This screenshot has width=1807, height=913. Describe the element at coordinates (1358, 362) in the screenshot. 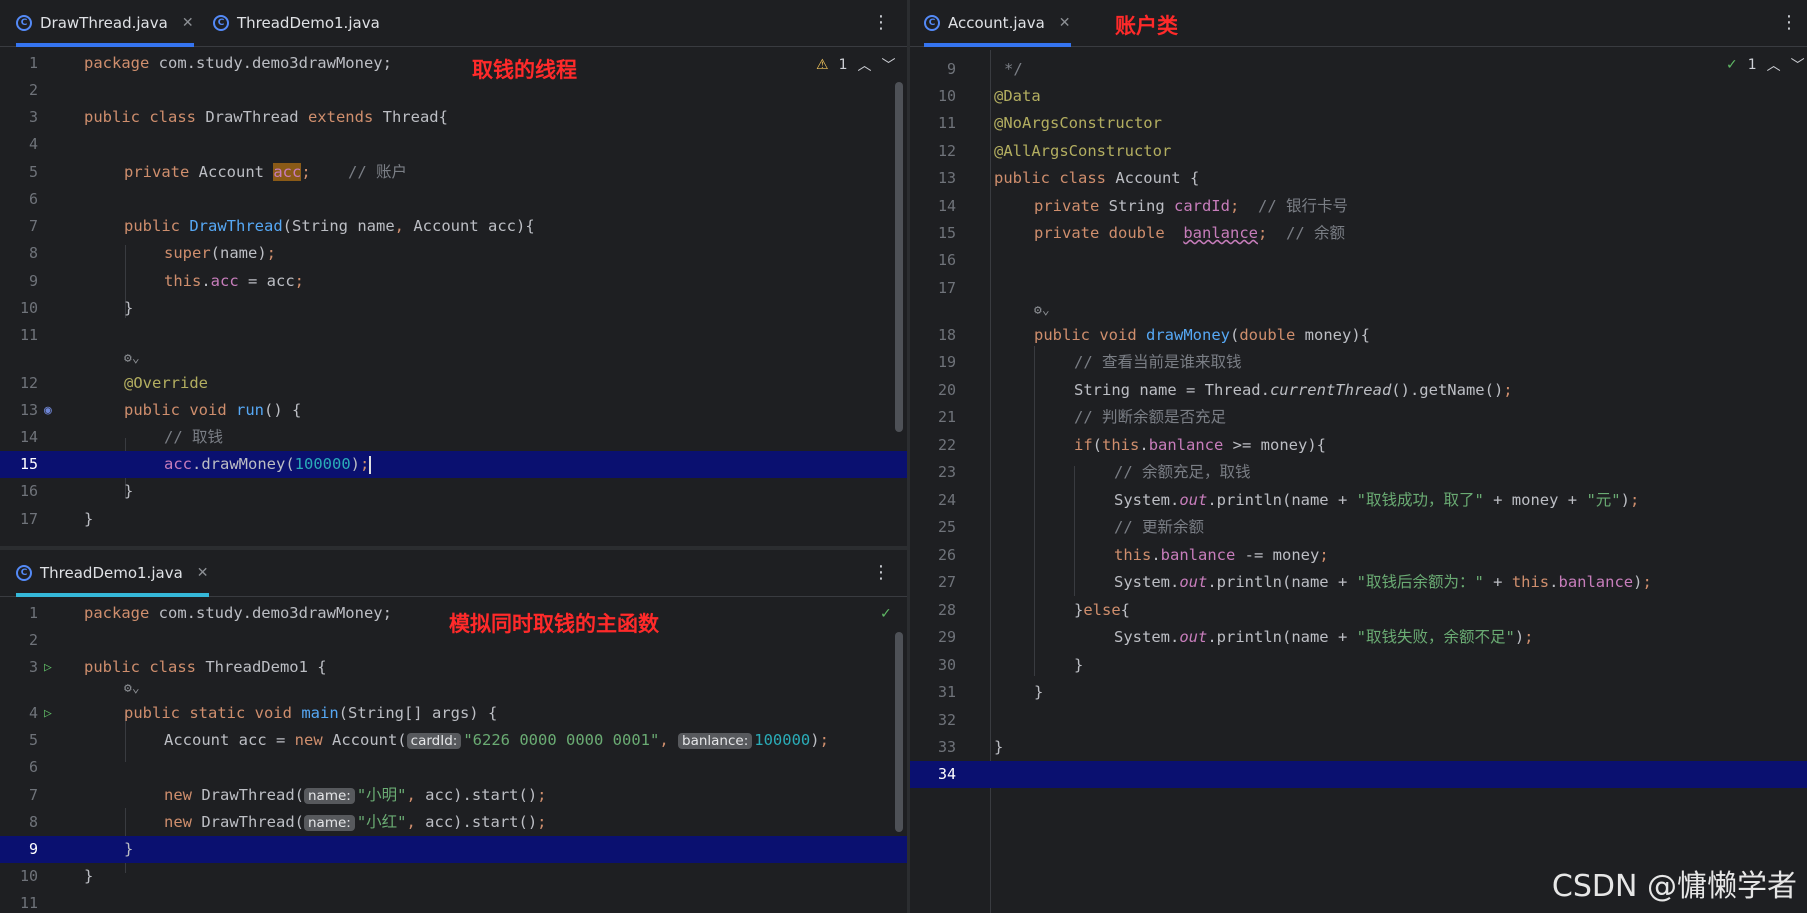

I see `code-line: 19// 查看当前是谁来取钱` at that location.